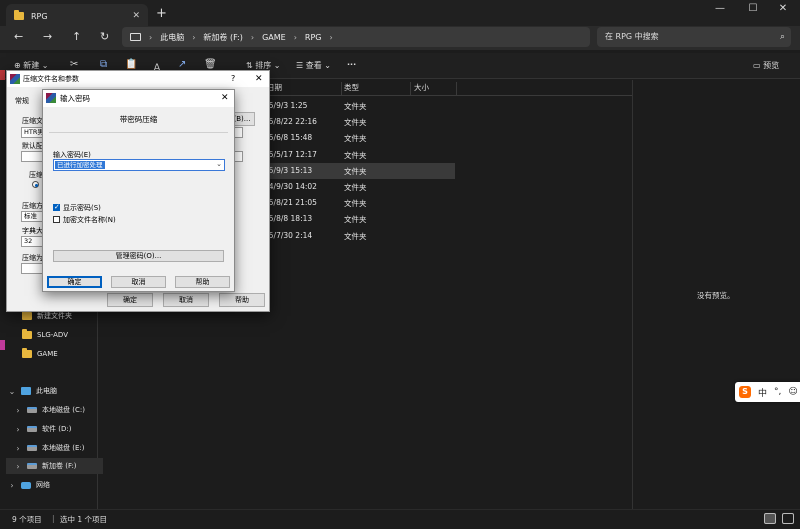 Image resolution: width=800 pixels, height=529 pixels. Describe the element at coordinates (49, 410) in the screenshot. I see `sidebar-item-drive-c: › 本地磁盘 (C:)` at that location.